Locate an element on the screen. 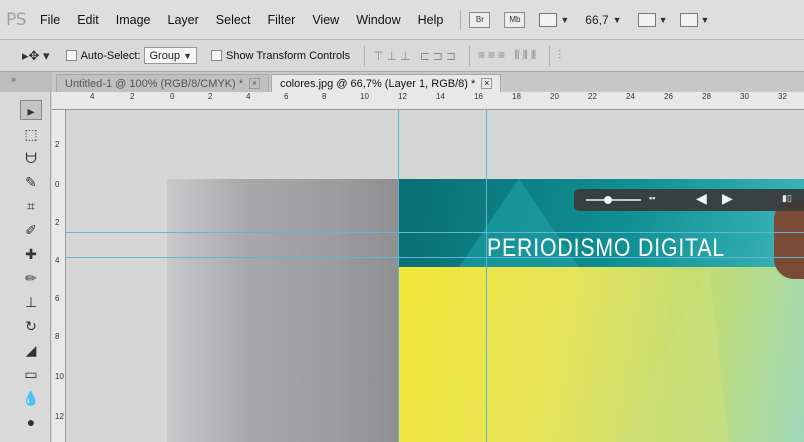 The height and width of the screenshot is (442, 804). arrange-documents-dropdown: ▼ is located at coordinates (652, 19).